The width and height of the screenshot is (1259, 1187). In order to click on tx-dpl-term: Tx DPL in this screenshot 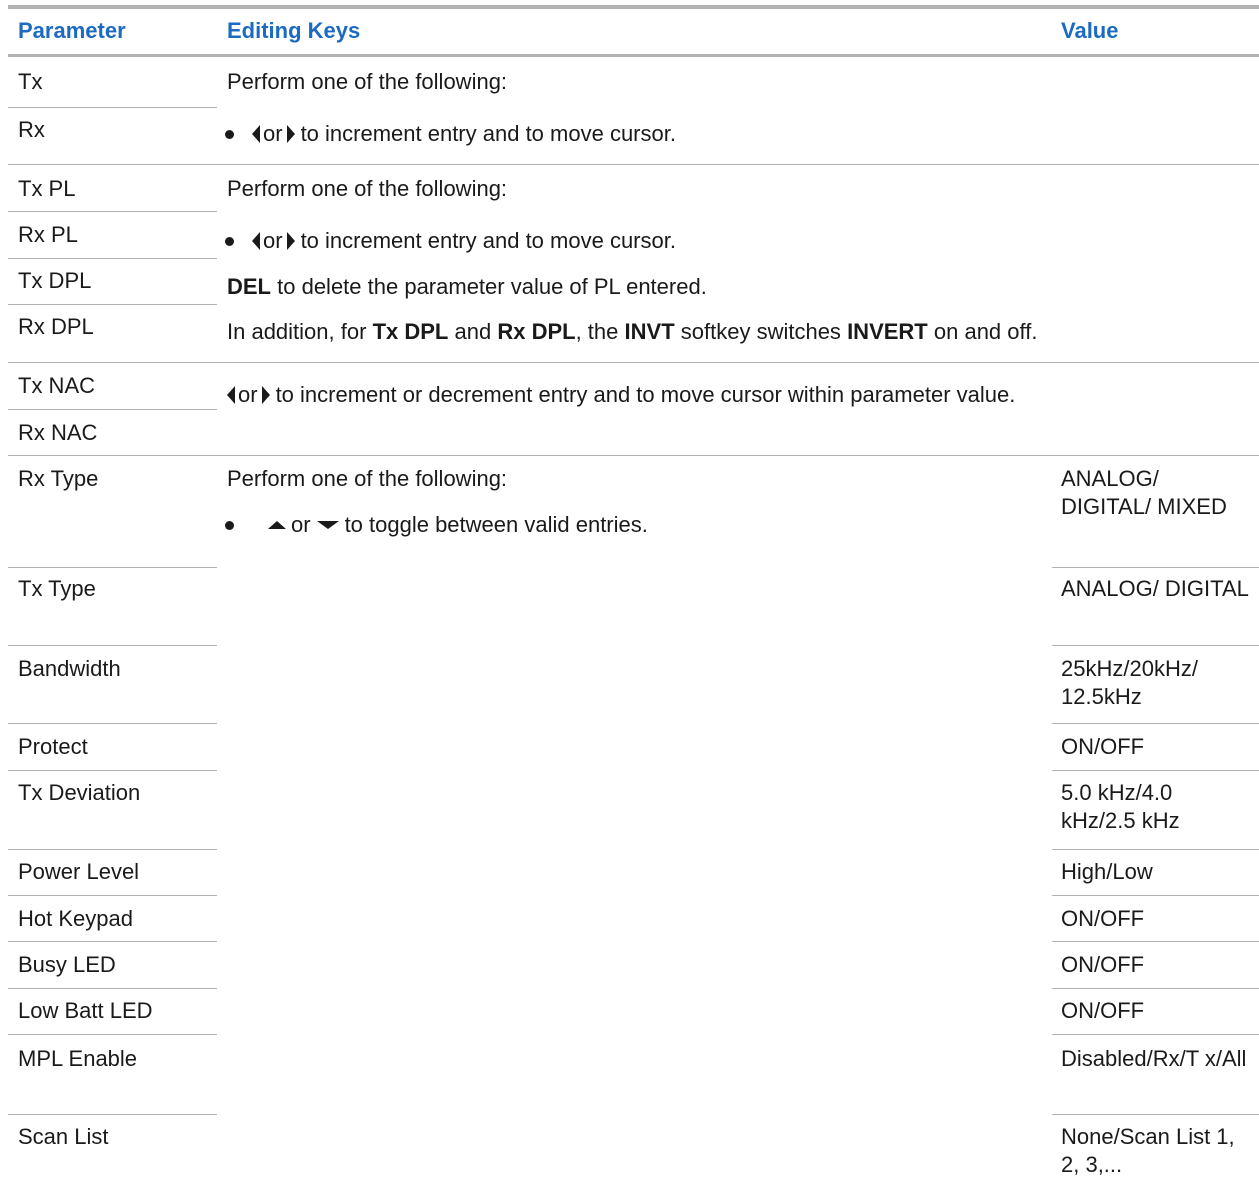, I will do `click(410, 331)`.